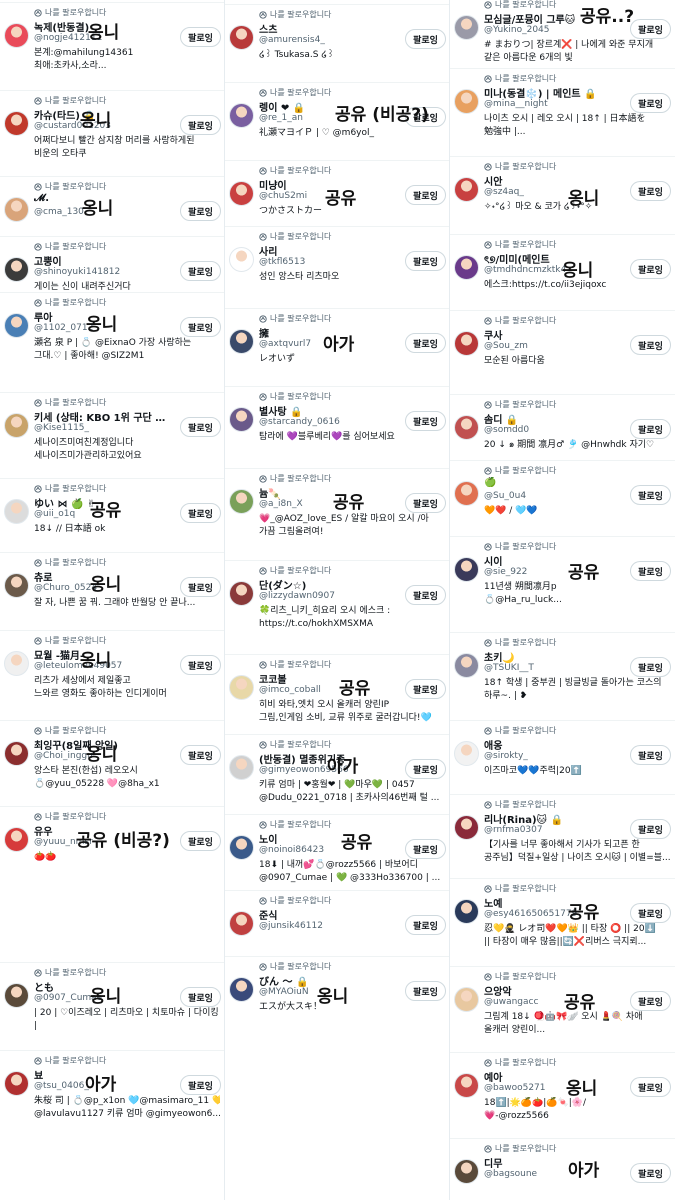  Describe the element at coordinates (329, 926) in the screenshot. I see `user-handle: @junsik46112` at that location.